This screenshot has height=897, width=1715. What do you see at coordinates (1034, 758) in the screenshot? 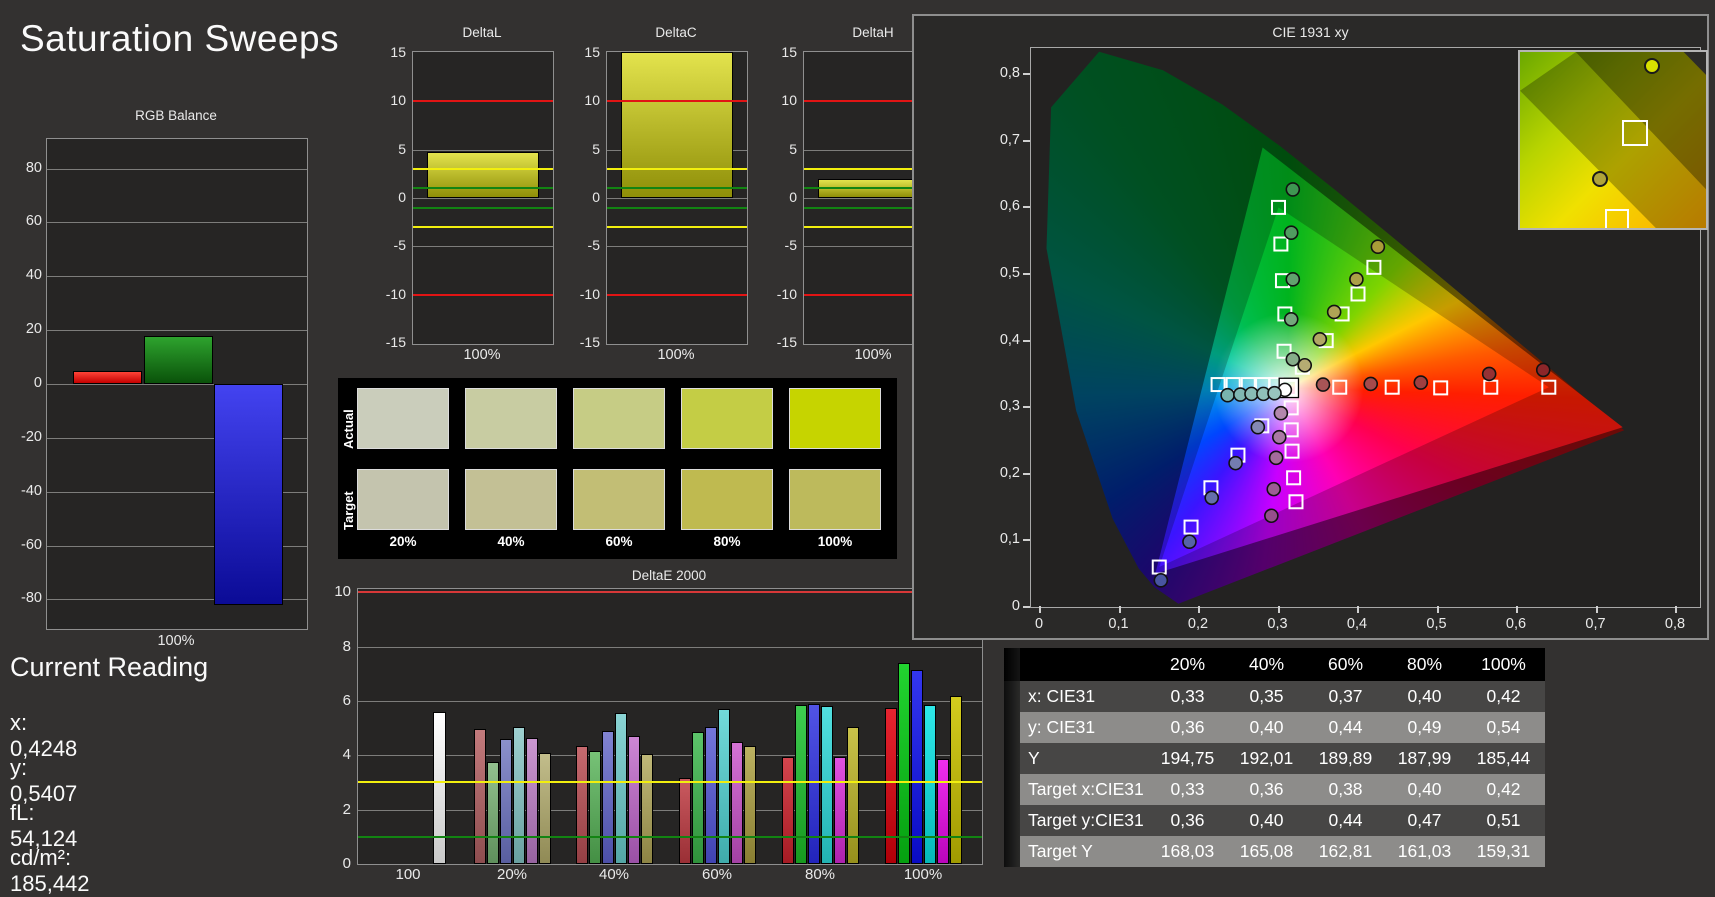
I see `table-row-label: Y` at bounding box center [1034, 758].